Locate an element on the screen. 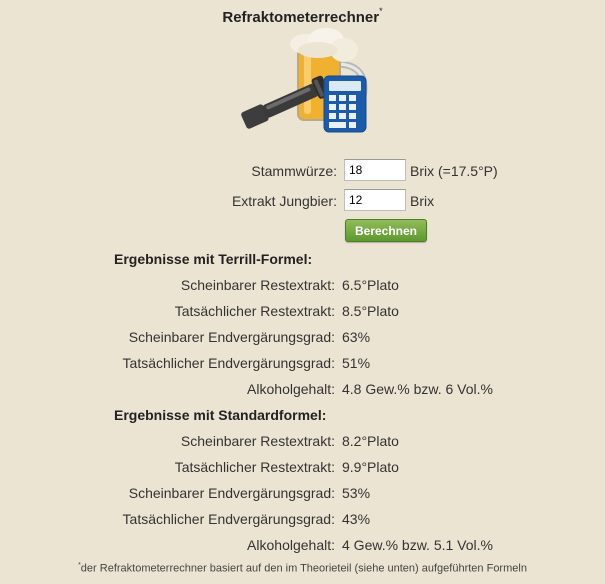 This screenshot has height=584, width=605. standard-tatsaechlicher-restextrakt-value: 9.9°Plato is located at coordinates (370, 467).